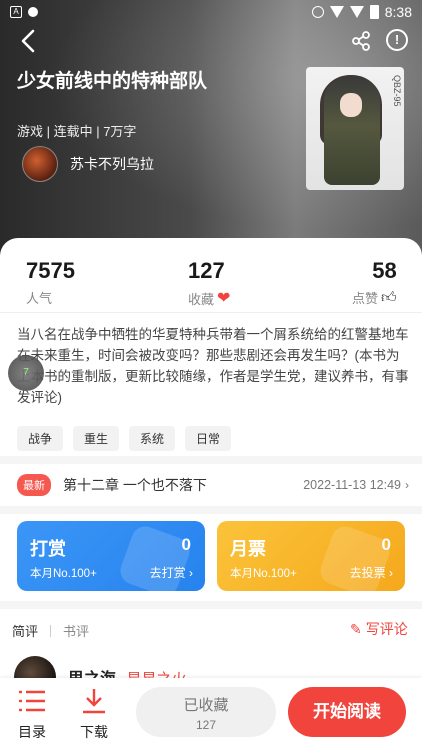 This screenshot has height=750, width=422. I want to click on signal-icon, so click(356, 12).